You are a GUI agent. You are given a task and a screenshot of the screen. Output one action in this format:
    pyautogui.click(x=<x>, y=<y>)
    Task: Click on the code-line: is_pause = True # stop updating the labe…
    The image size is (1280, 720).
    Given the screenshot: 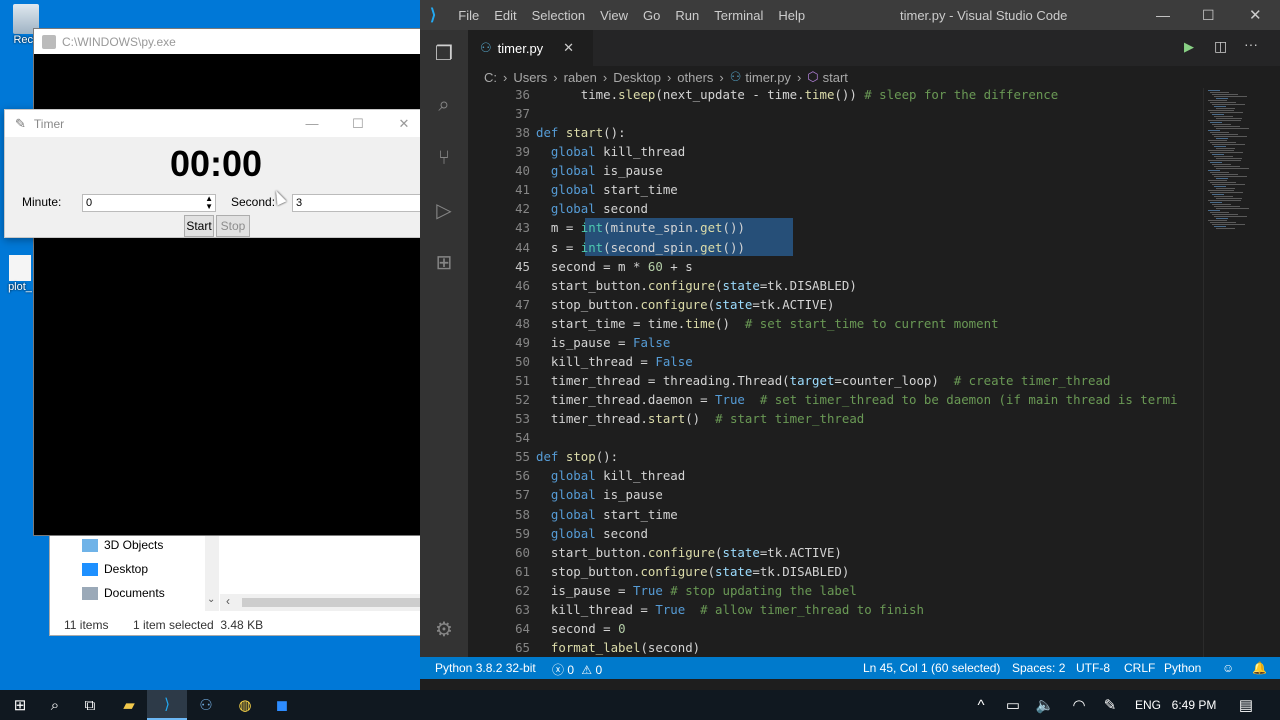 What is the action you would take?
    pyautogui.click(x=696, y=590)
    